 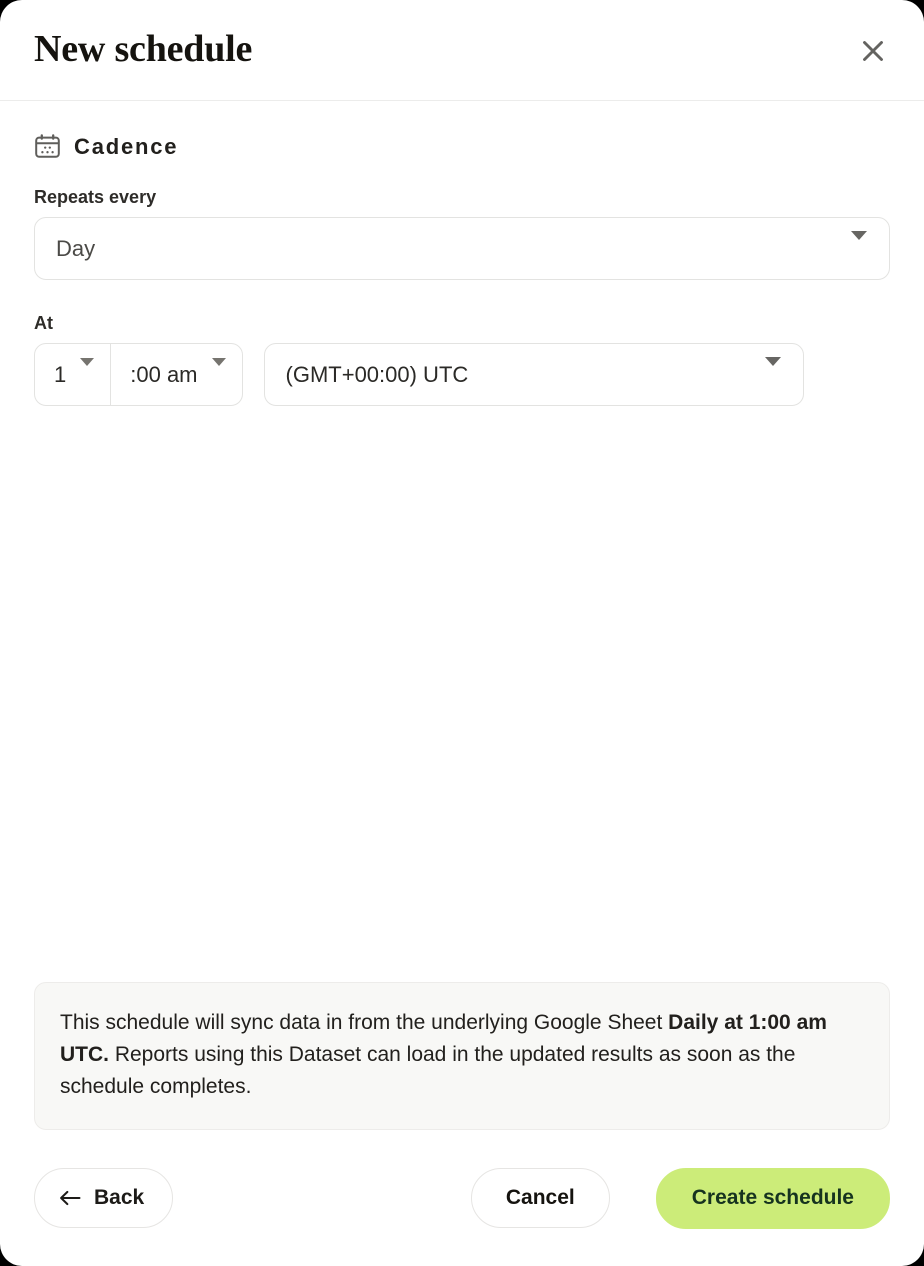 What do you see at coordinates (60, 374) in the screenshot?
I see `hour-value: 1` at bounding box center [60, 374].